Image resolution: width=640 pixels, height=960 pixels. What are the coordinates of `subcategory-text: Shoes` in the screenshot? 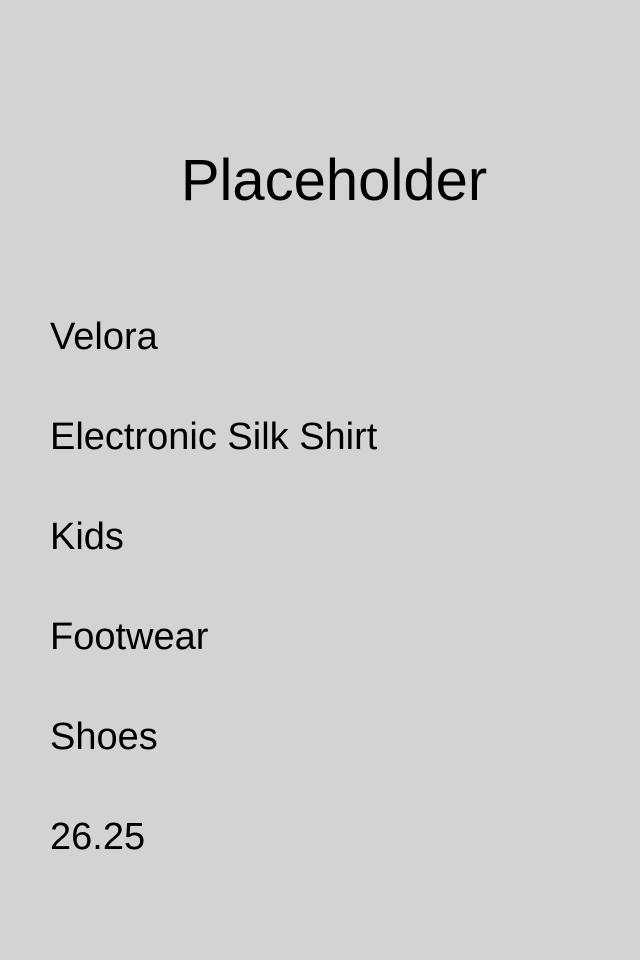 It's located at (104, 737).